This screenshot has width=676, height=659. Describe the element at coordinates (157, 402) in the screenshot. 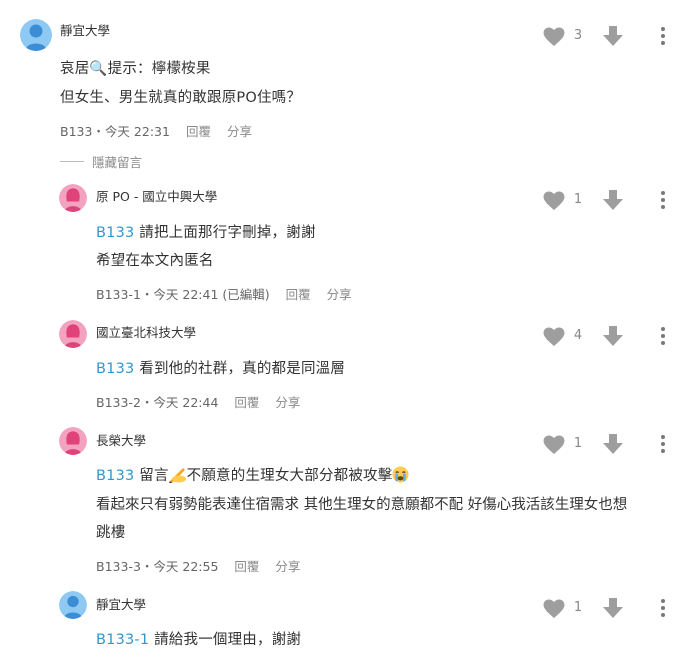

I see `comment-floor-time: B133-2・今天 22:44` at that location.